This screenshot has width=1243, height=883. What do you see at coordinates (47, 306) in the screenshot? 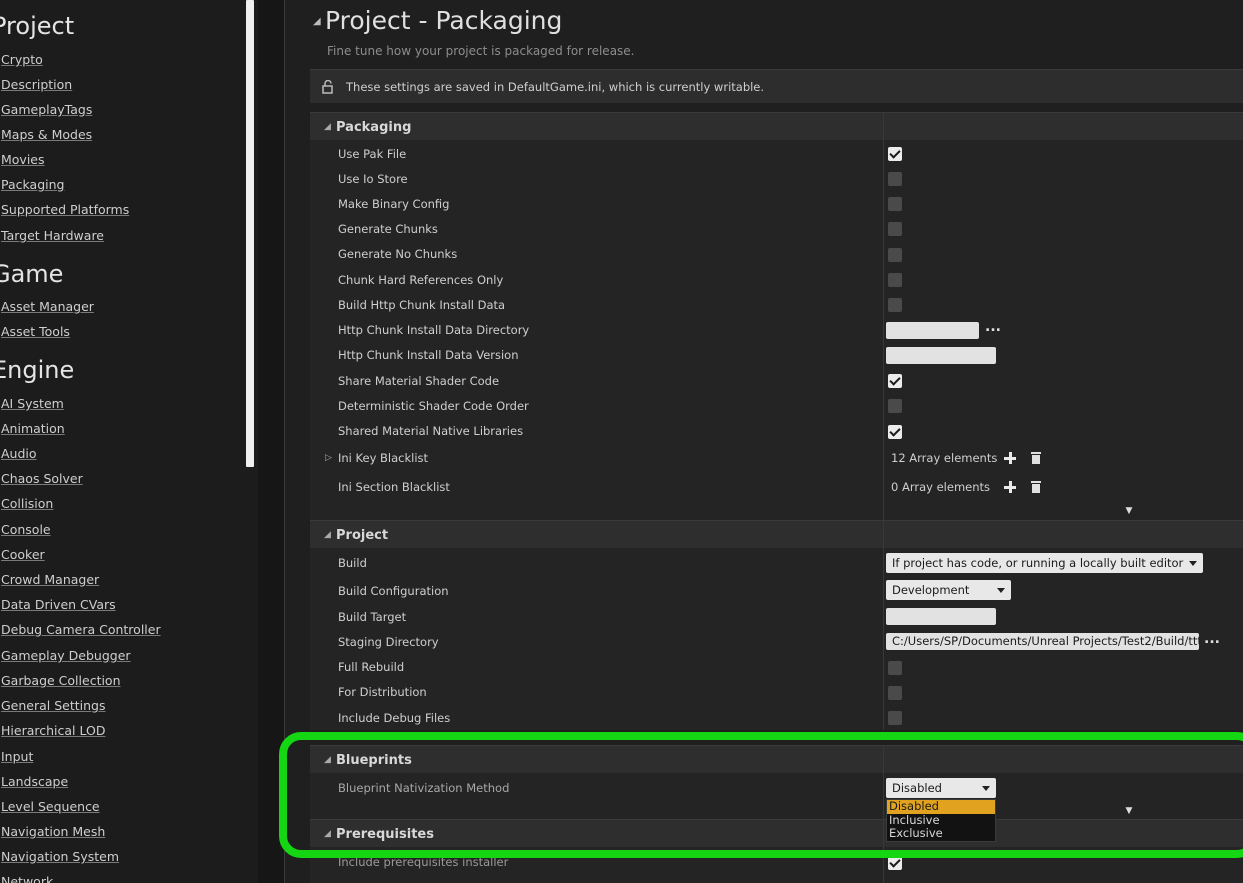
I see `sidebar-item-asset-manager: Asset Manager` at bounding box center [47, 306].